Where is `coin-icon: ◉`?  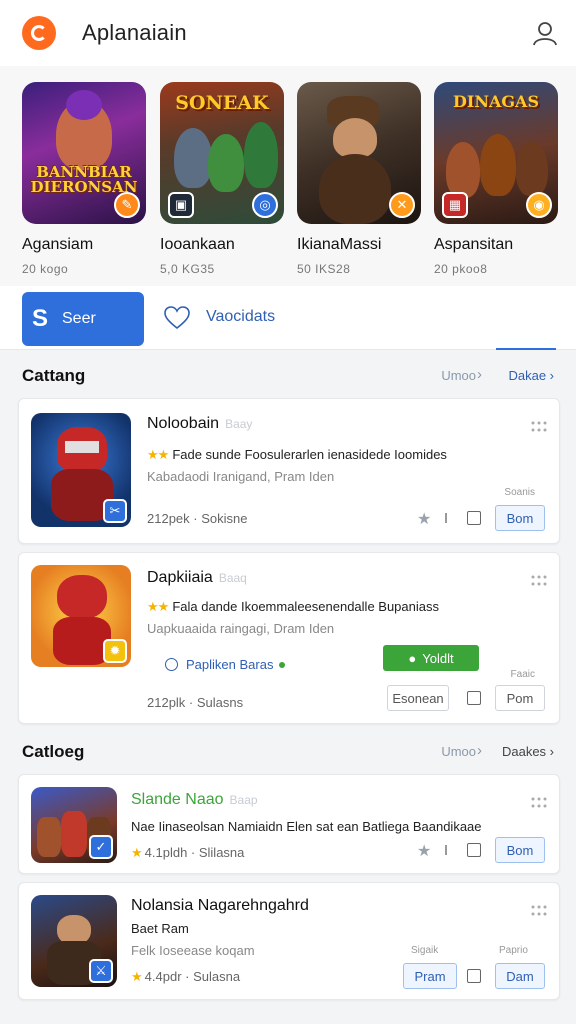
coin-icon: ◉ is located at coordinates (539, 205).